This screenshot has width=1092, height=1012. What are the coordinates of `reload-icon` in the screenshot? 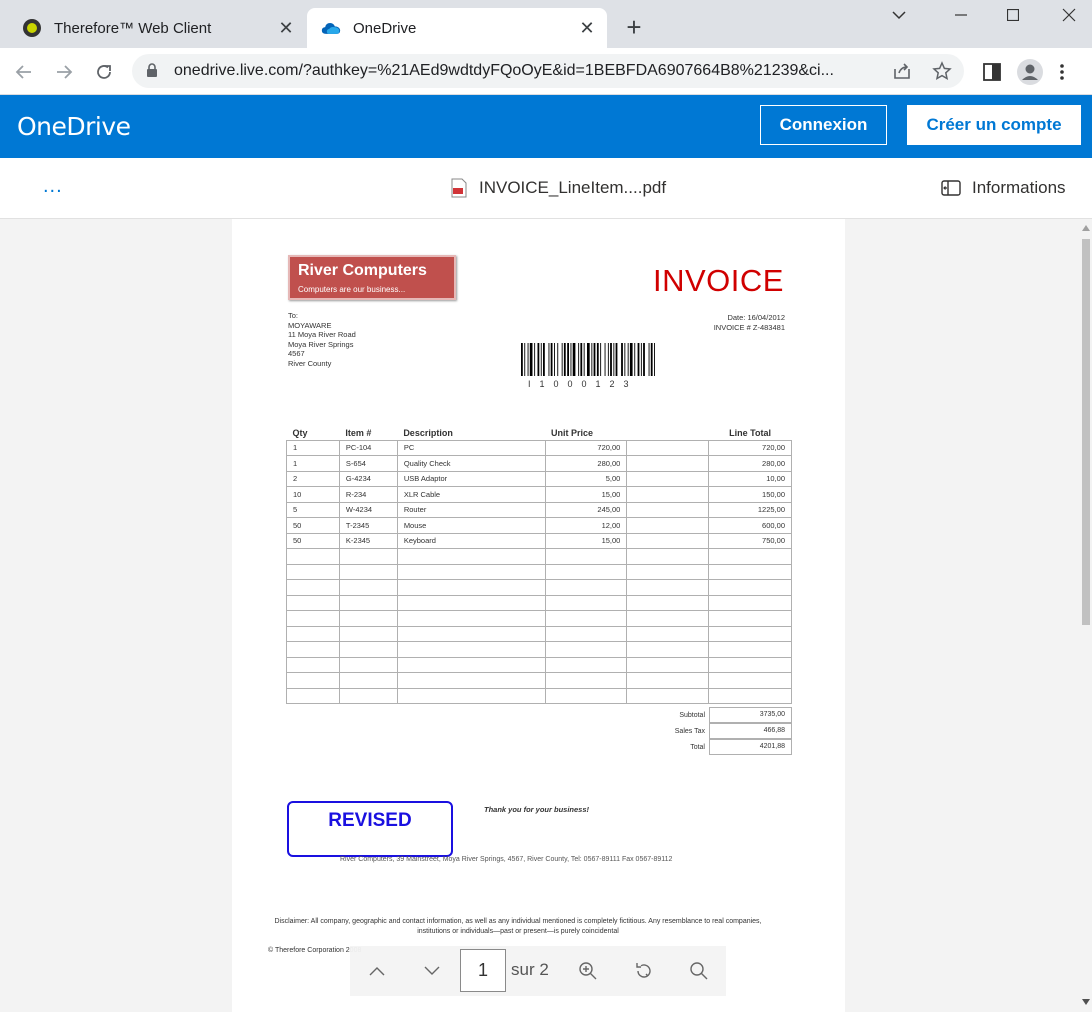 It's located at (104, 72).